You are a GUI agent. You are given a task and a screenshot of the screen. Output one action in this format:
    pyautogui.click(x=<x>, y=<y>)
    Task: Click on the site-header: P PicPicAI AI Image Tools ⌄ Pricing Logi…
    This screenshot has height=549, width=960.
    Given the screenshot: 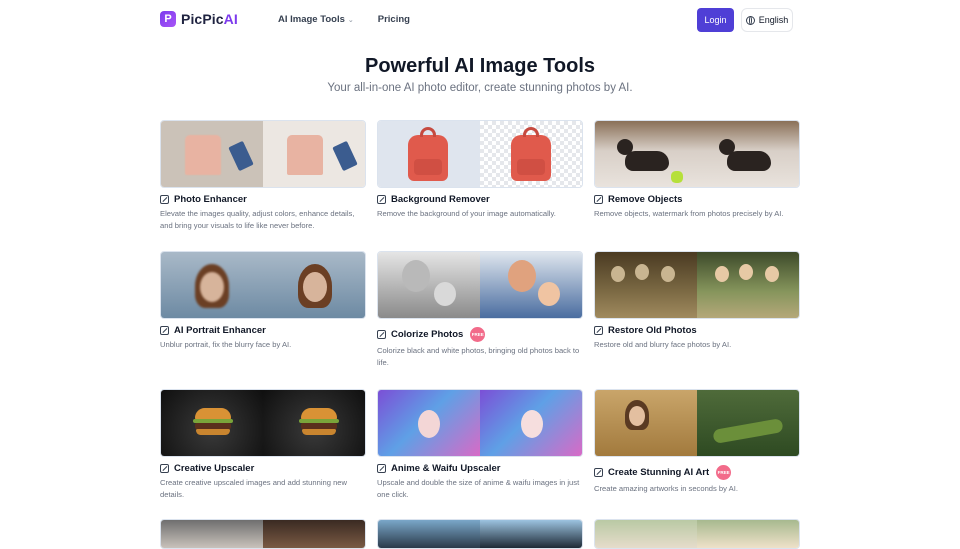 What is the action you would take?
    pyautogui.click(x=480, y=20)
    